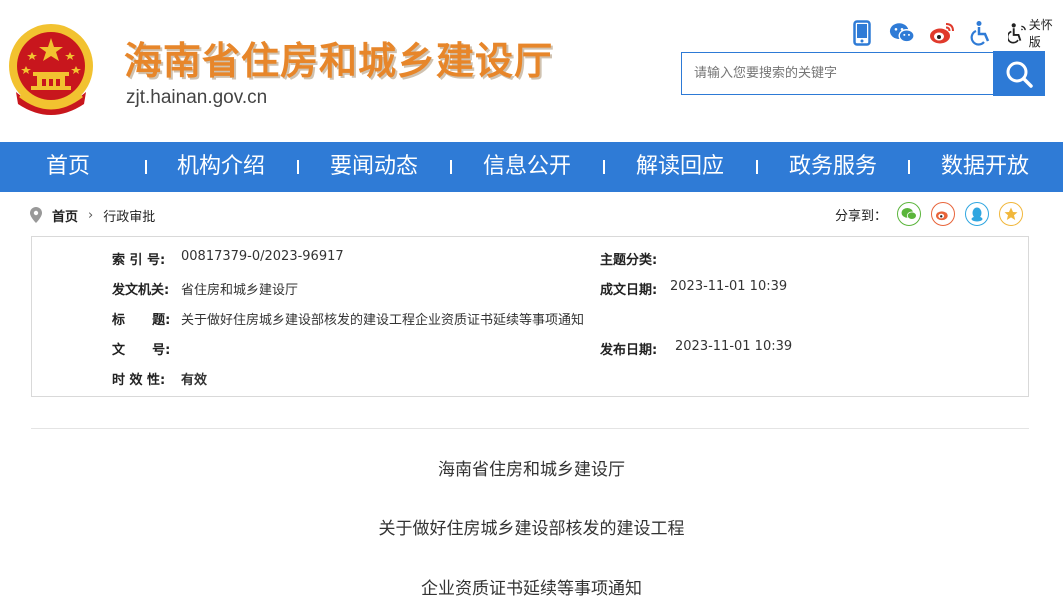  I want to click on search-input, so click(837, 73).